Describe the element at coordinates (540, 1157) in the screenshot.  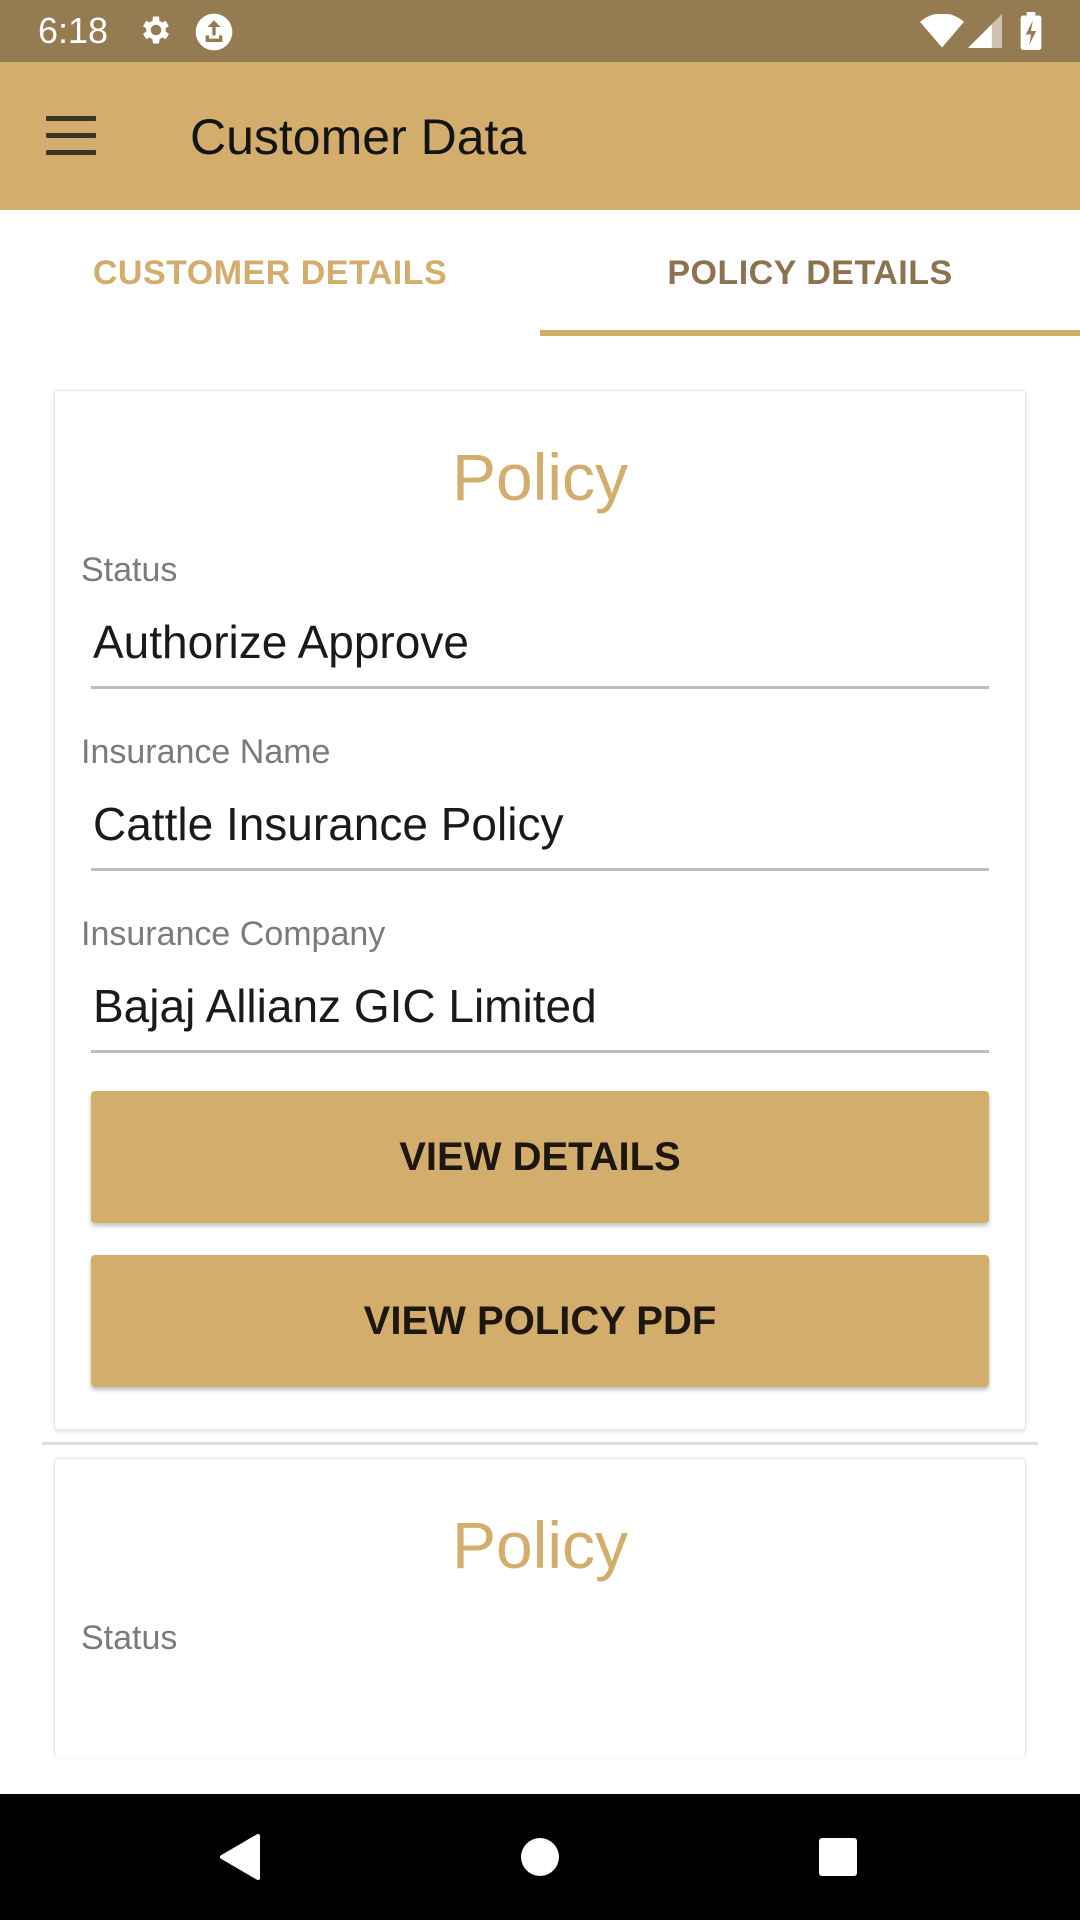
I see `view-details-button: VIEW DETAILS` at that location.